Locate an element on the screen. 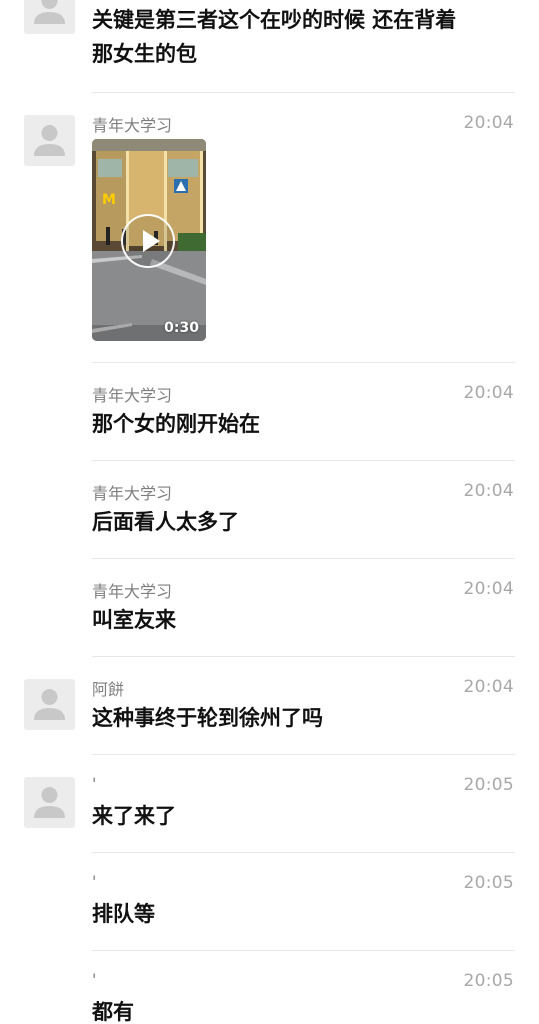  message-text: 关键是第三者这个在吵的时候 还在背着 is located at coordinates (274, 20).